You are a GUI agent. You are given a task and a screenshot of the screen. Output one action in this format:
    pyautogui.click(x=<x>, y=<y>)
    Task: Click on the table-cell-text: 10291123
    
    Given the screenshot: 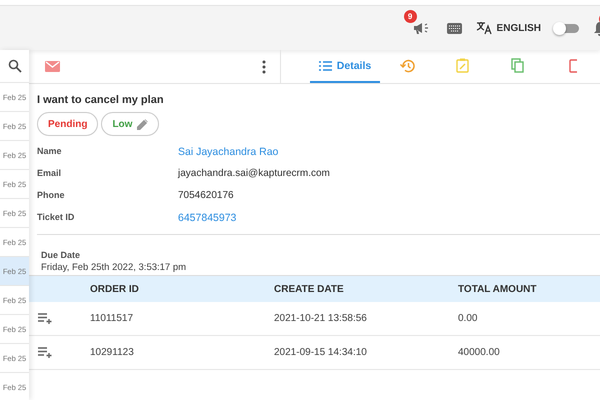 What is the action you would take?
    pyautogui.click(x=112, y=352)
    